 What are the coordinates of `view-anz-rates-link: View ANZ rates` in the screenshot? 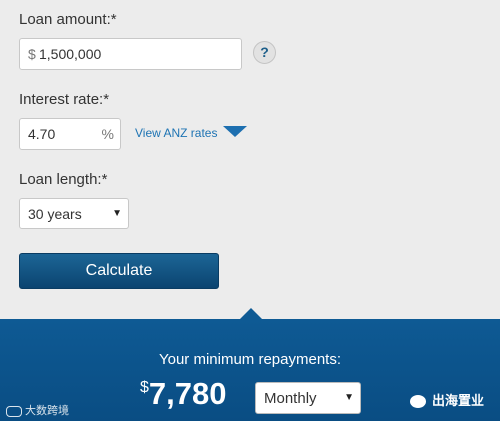 It's located at (176, 133).